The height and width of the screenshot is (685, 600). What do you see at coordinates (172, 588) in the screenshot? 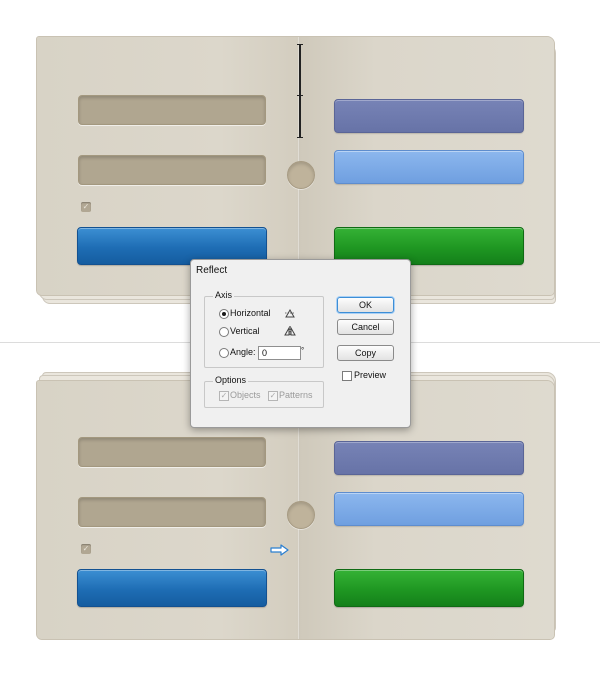
I see `blue-button` at bounding box center [172, 588].